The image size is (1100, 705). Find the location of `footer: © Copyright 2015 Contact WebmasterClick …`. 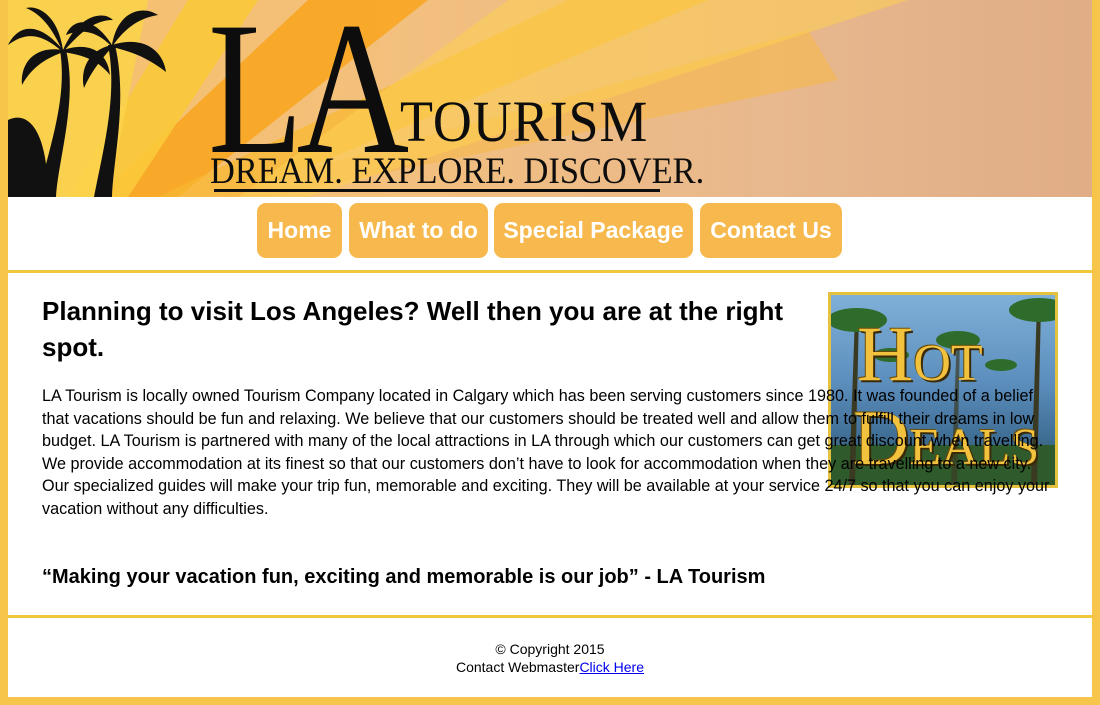

footer: © Copyright 2015 Contact WebmasterClick … is located at coordinates (550, 659).